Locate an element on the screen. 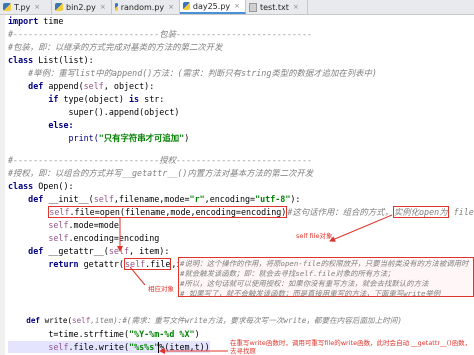 The image size is (474, 355). arrow-equivalent is located at coordinates (137, 276).